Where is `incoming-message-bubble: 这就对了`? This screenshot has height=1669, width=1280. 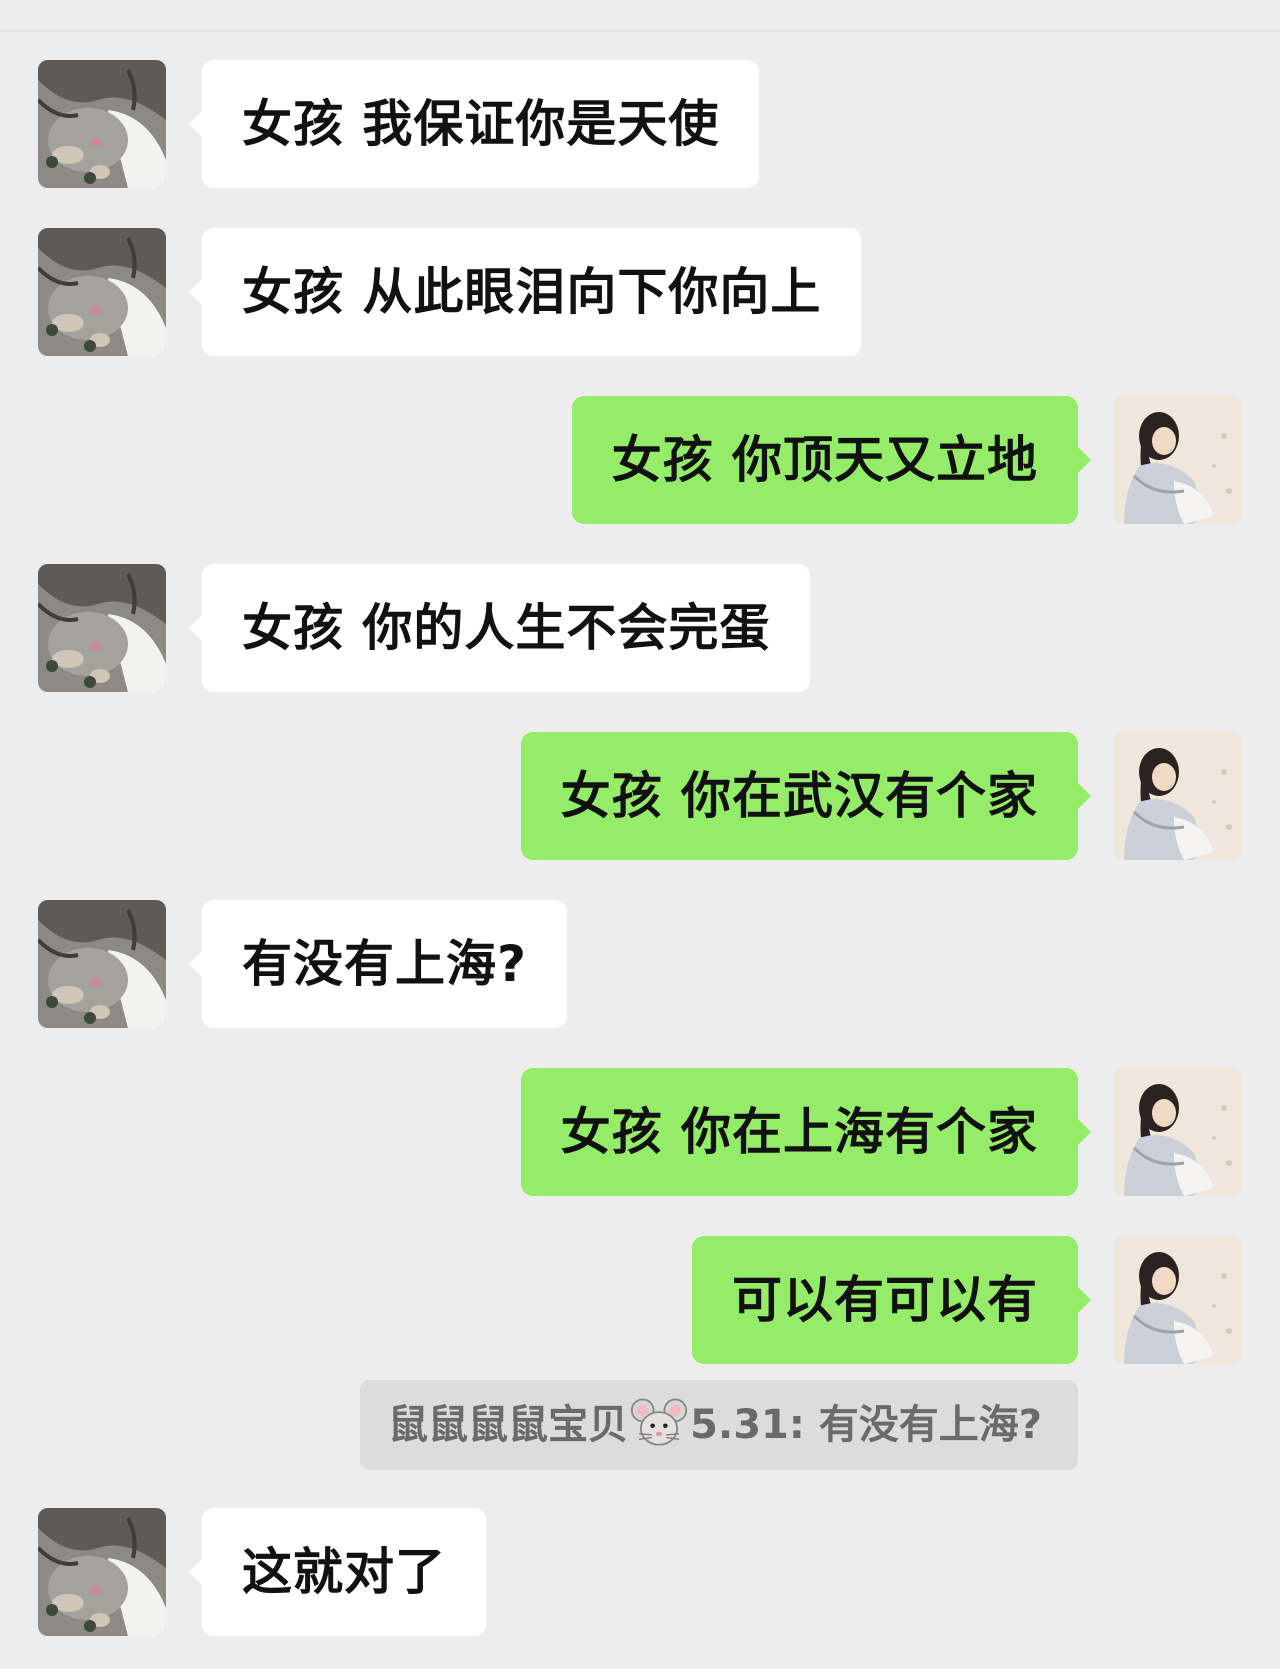
incoming-message-bubble: 这就对了 is located at coordinates (337, 1572).